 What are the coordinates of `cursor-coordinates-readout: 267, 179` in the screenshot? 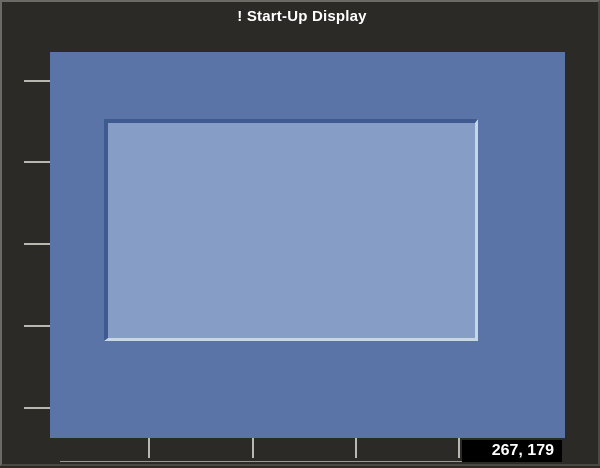 It's located at (512, 451).